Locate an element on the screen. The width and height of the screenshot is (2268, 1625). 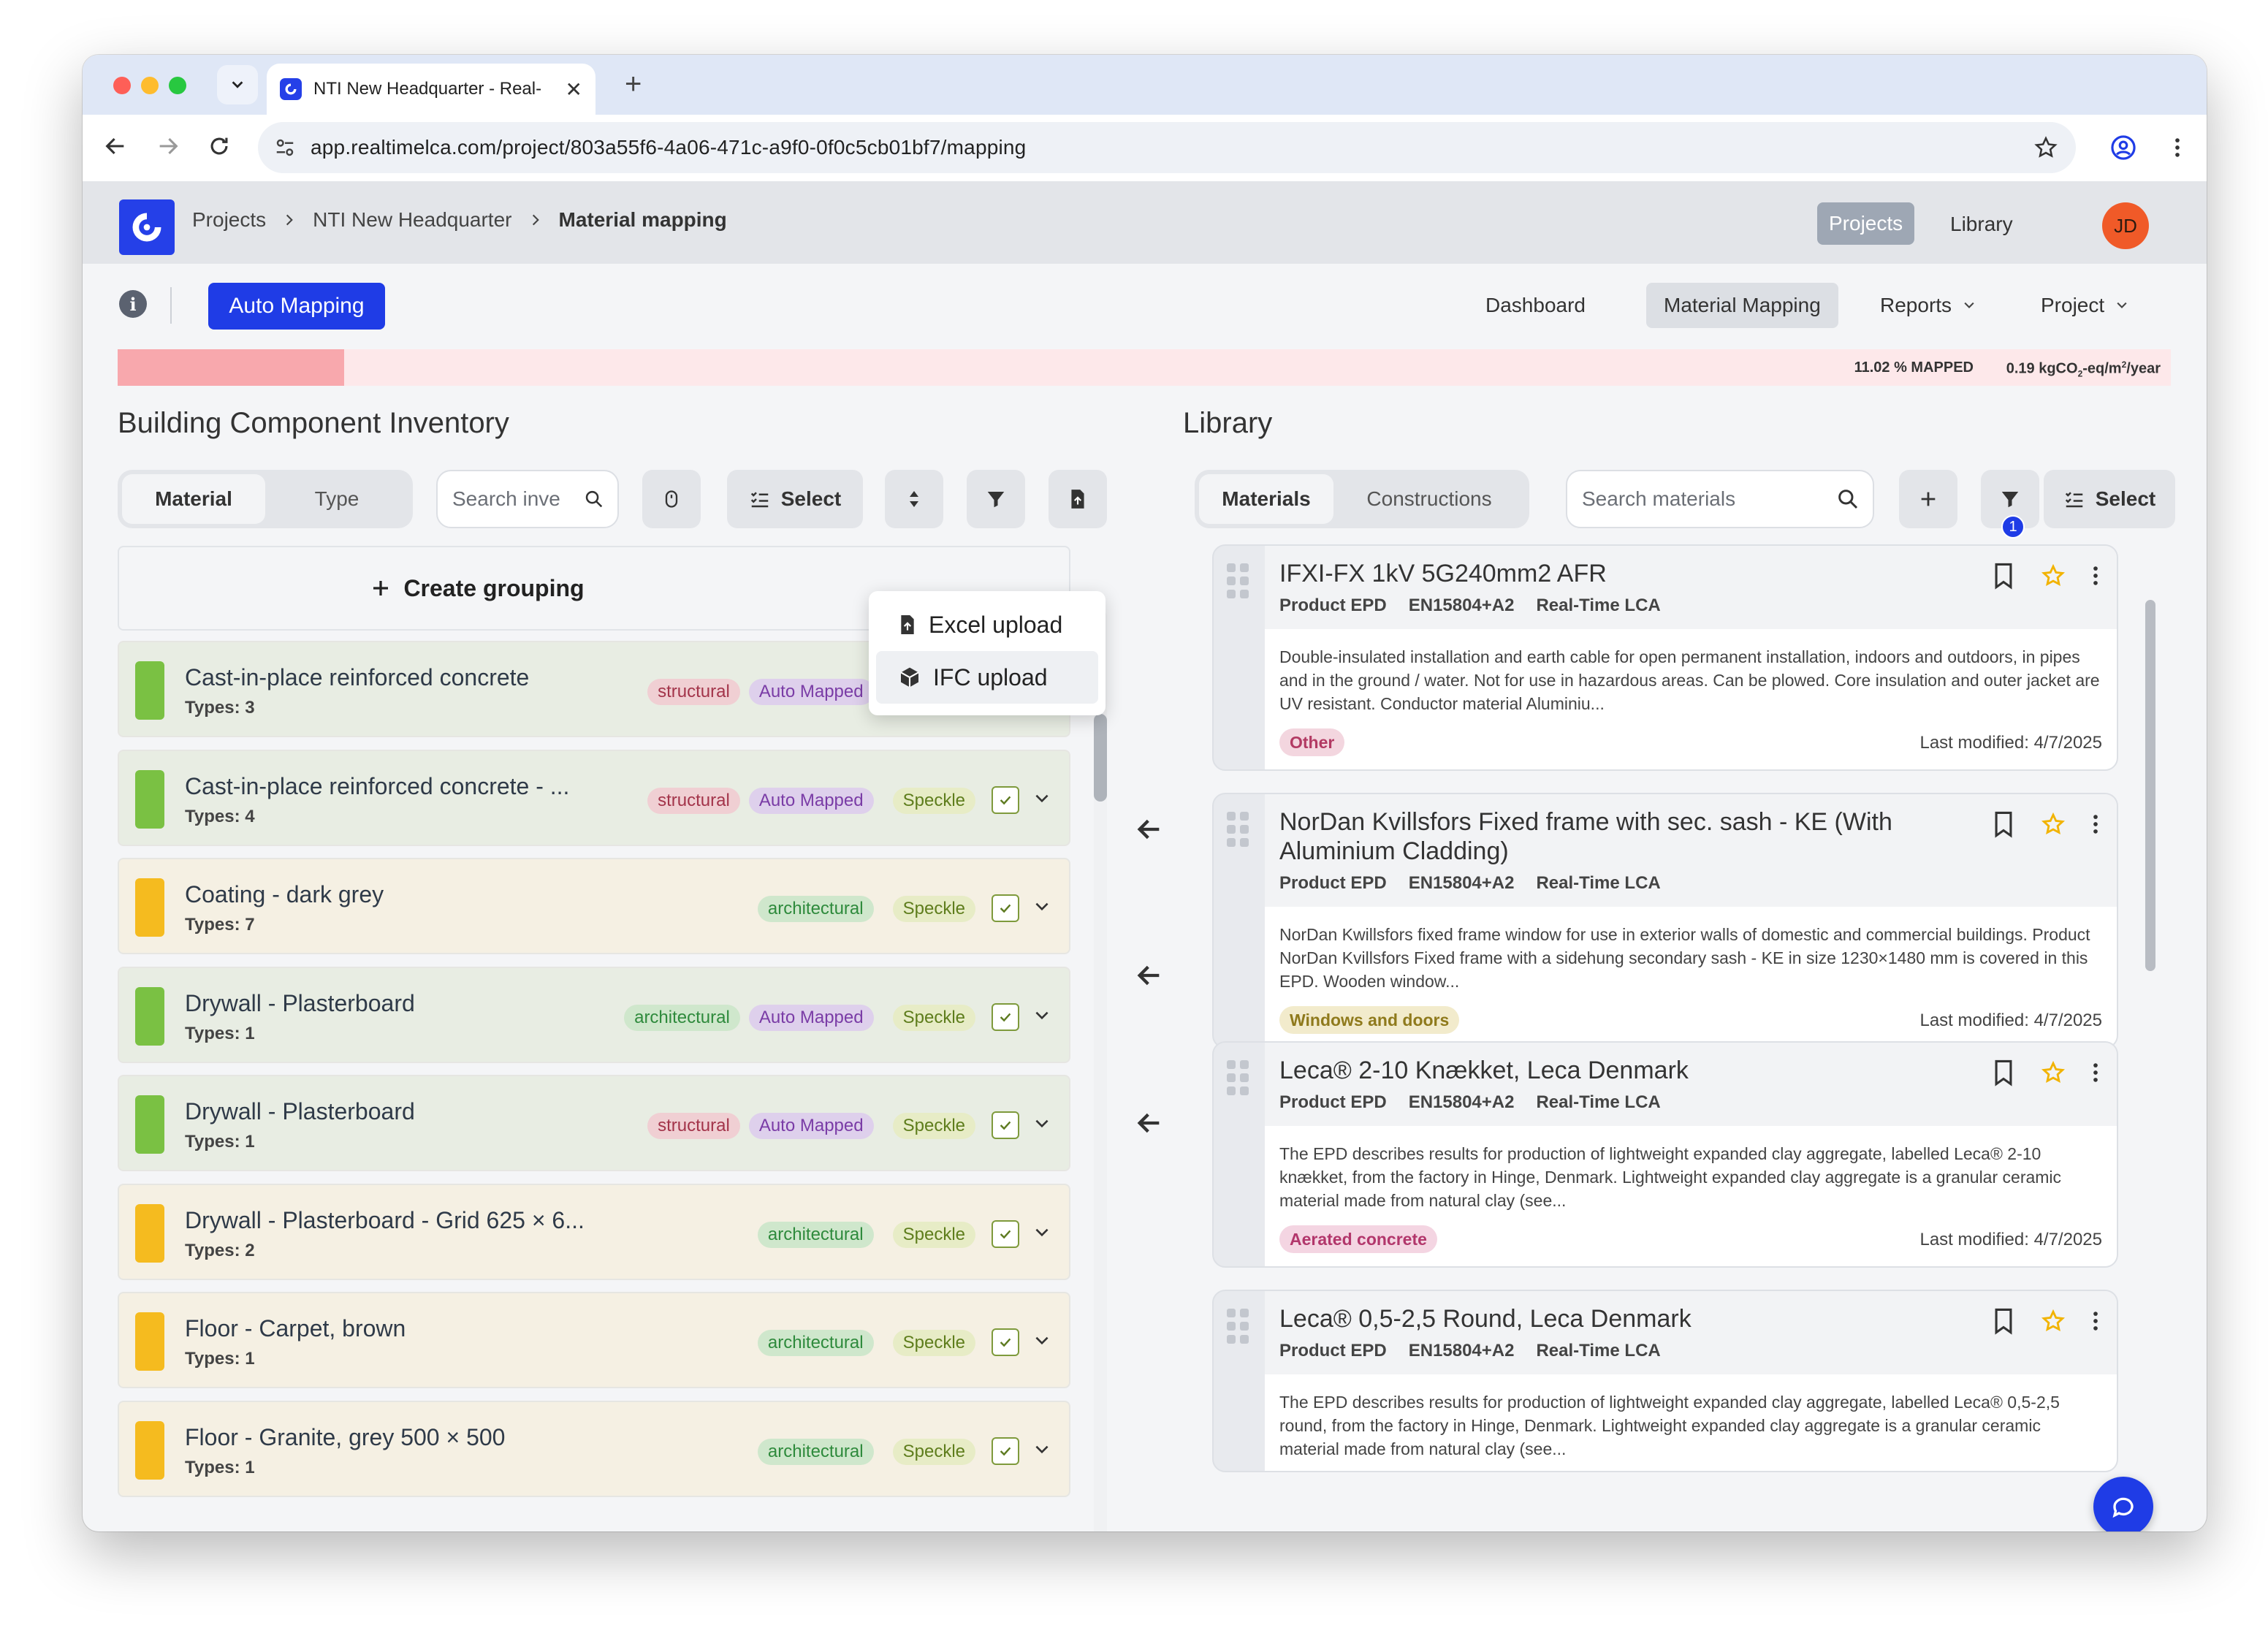
add-material-button is located at coordinates (1928, 499).